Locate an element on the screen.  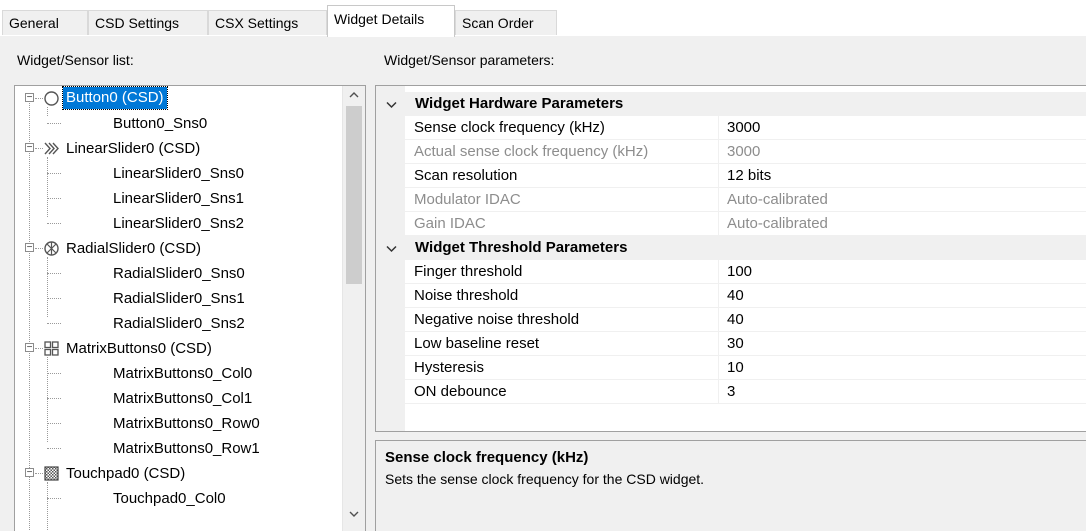
description-title: Sense clock frequency (kHz) is located at coordinates (487, 457).